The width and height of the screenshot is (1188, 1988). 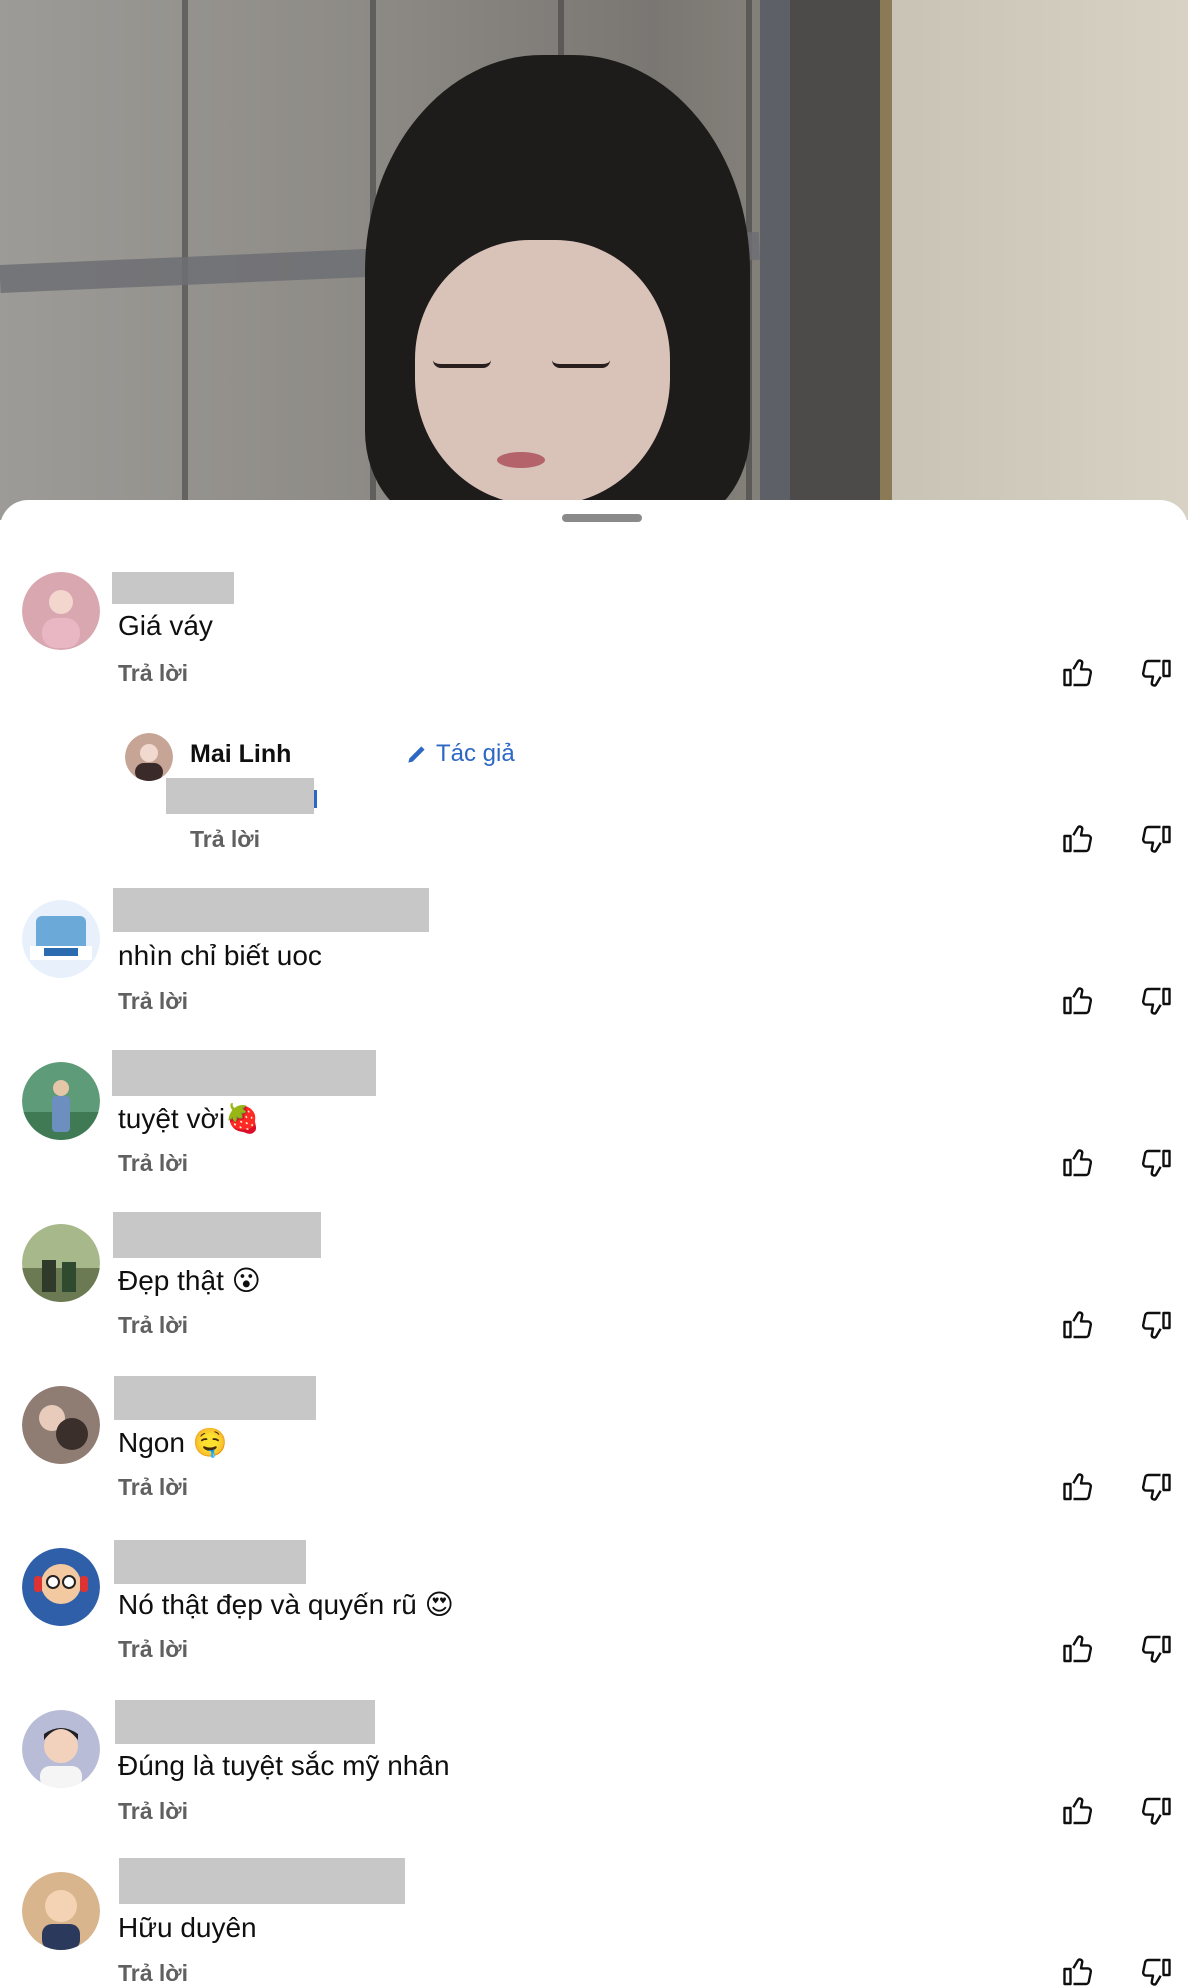 What do you see at coordinates (171, 1280) in the screenshot?
I see `comment-text-body: Đẹp thật` at bounding box center [171, 1280].